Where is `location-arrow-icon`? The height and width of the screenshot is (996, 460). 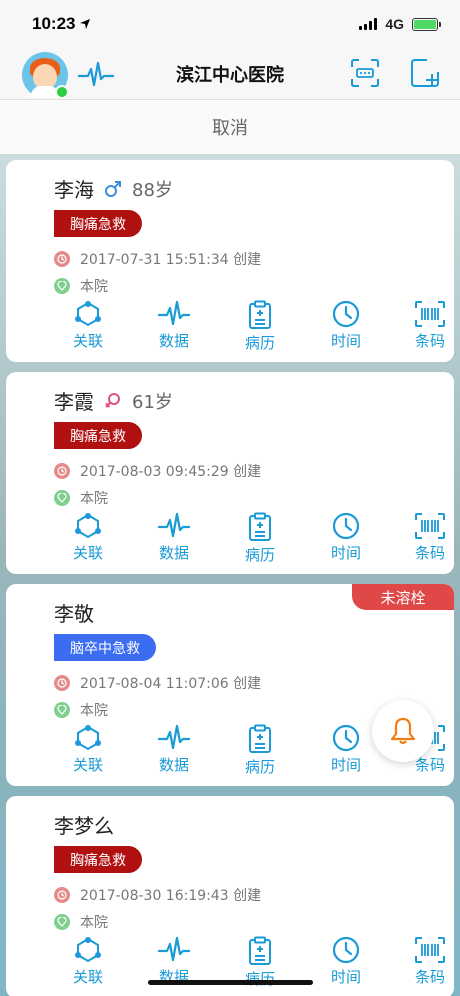 location-arrow-icon is located at coordinates (85, 24).